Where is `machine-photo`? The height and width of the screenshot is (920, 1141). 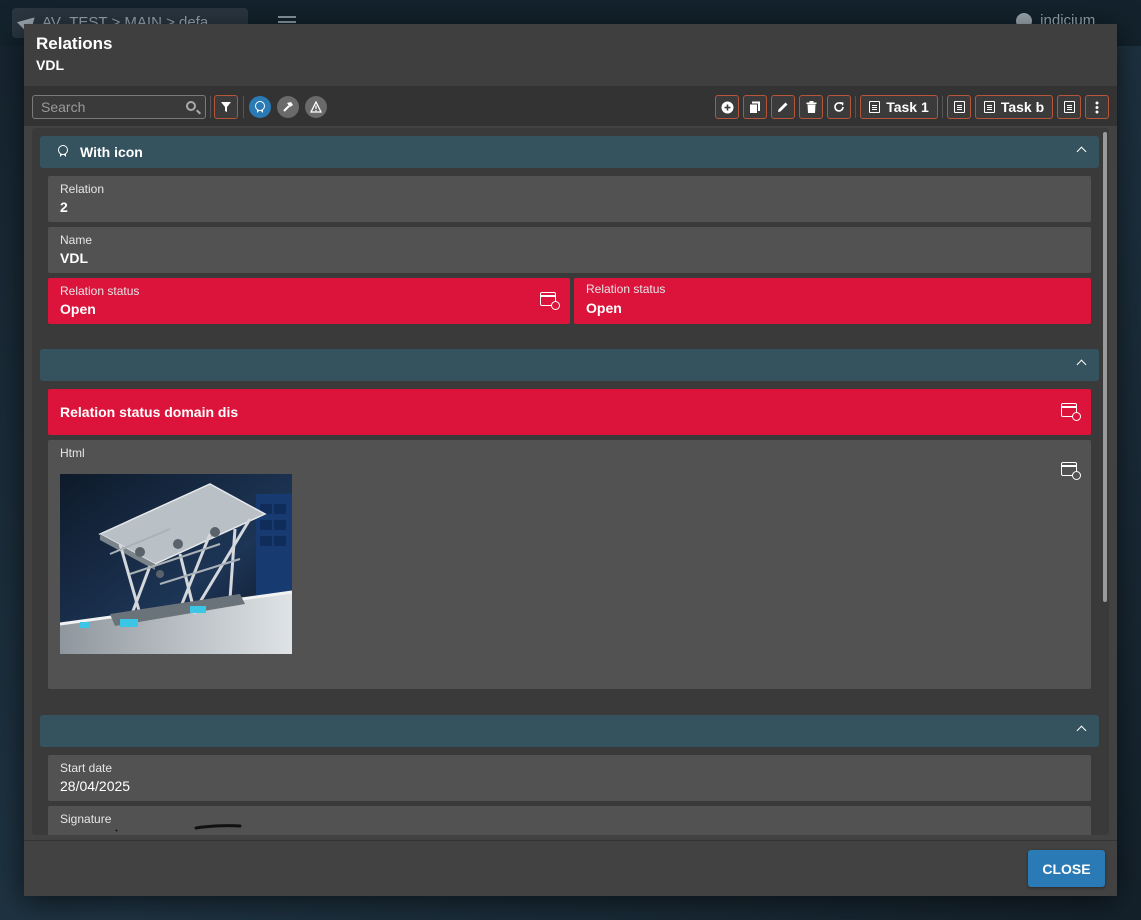 machine-photo is located at coordinates (176, 564).